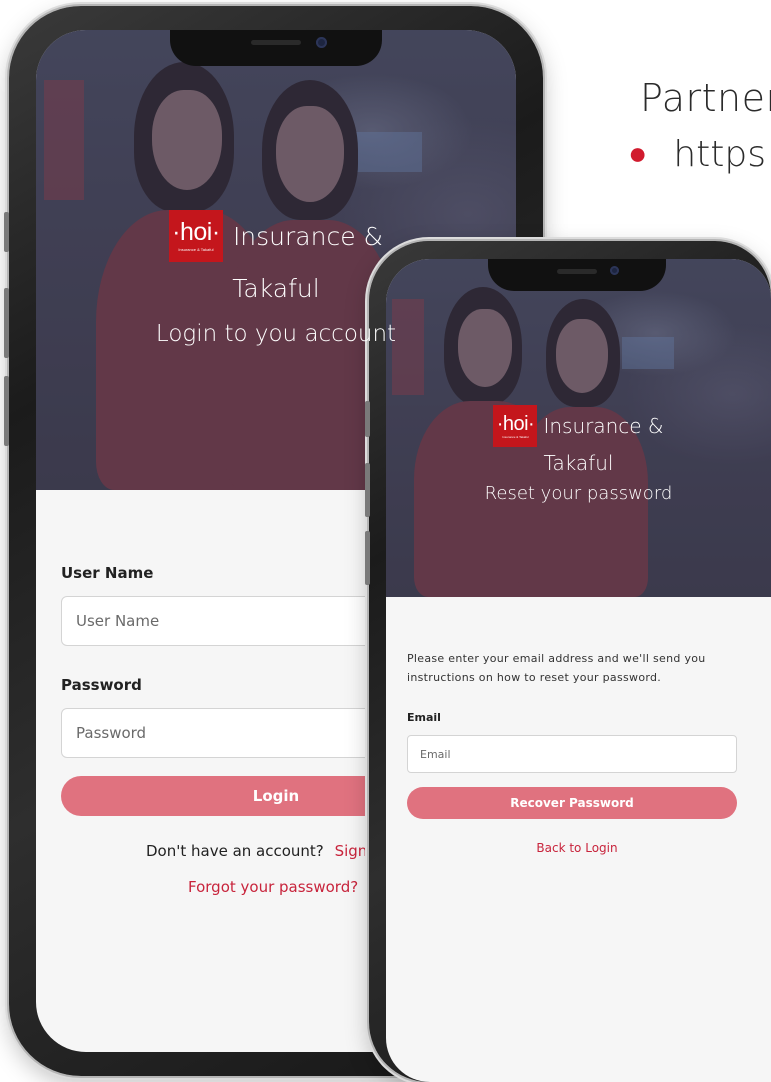 The width and height of the screenshot is (771, 1082). What do you see at coordinates (699, 125) in the screenshot?
I see `slide-text: Partners ● https` at bounding box center [699, 125].